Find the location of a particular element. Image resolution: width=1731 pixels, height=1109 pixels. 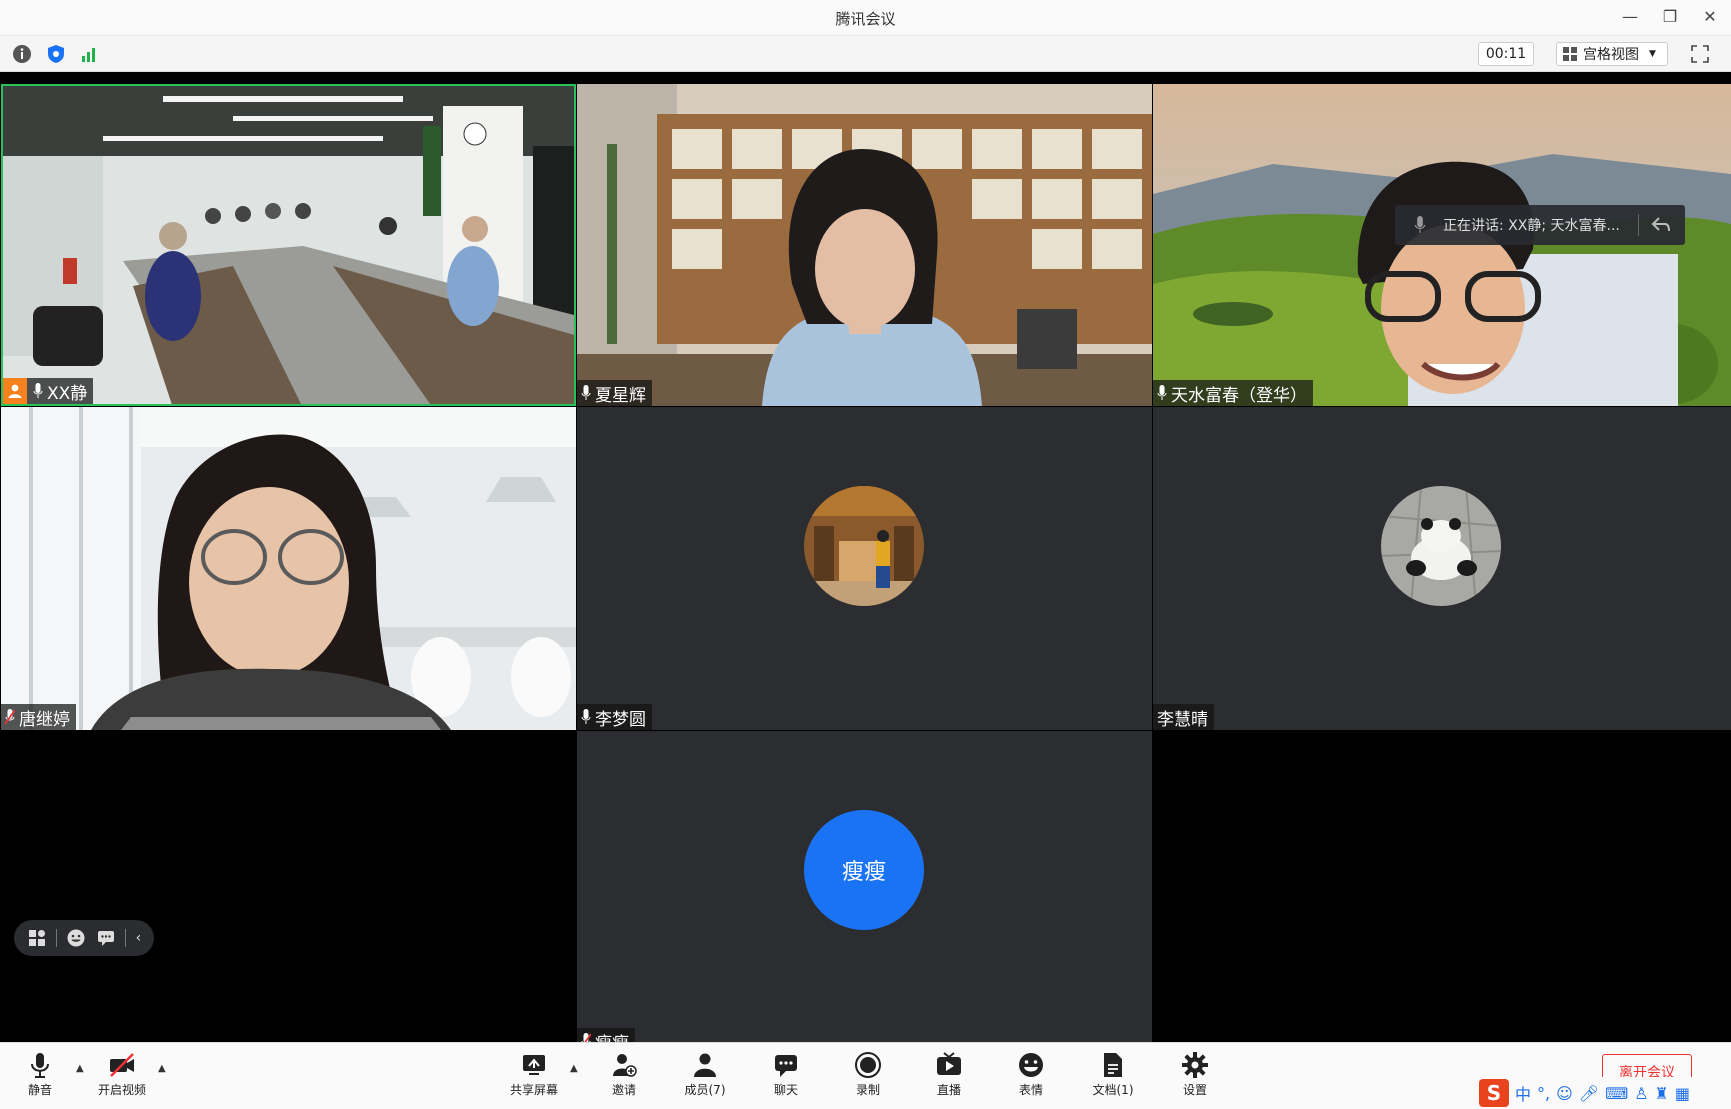

virtual-background-library is located at coordinates (864, 245).